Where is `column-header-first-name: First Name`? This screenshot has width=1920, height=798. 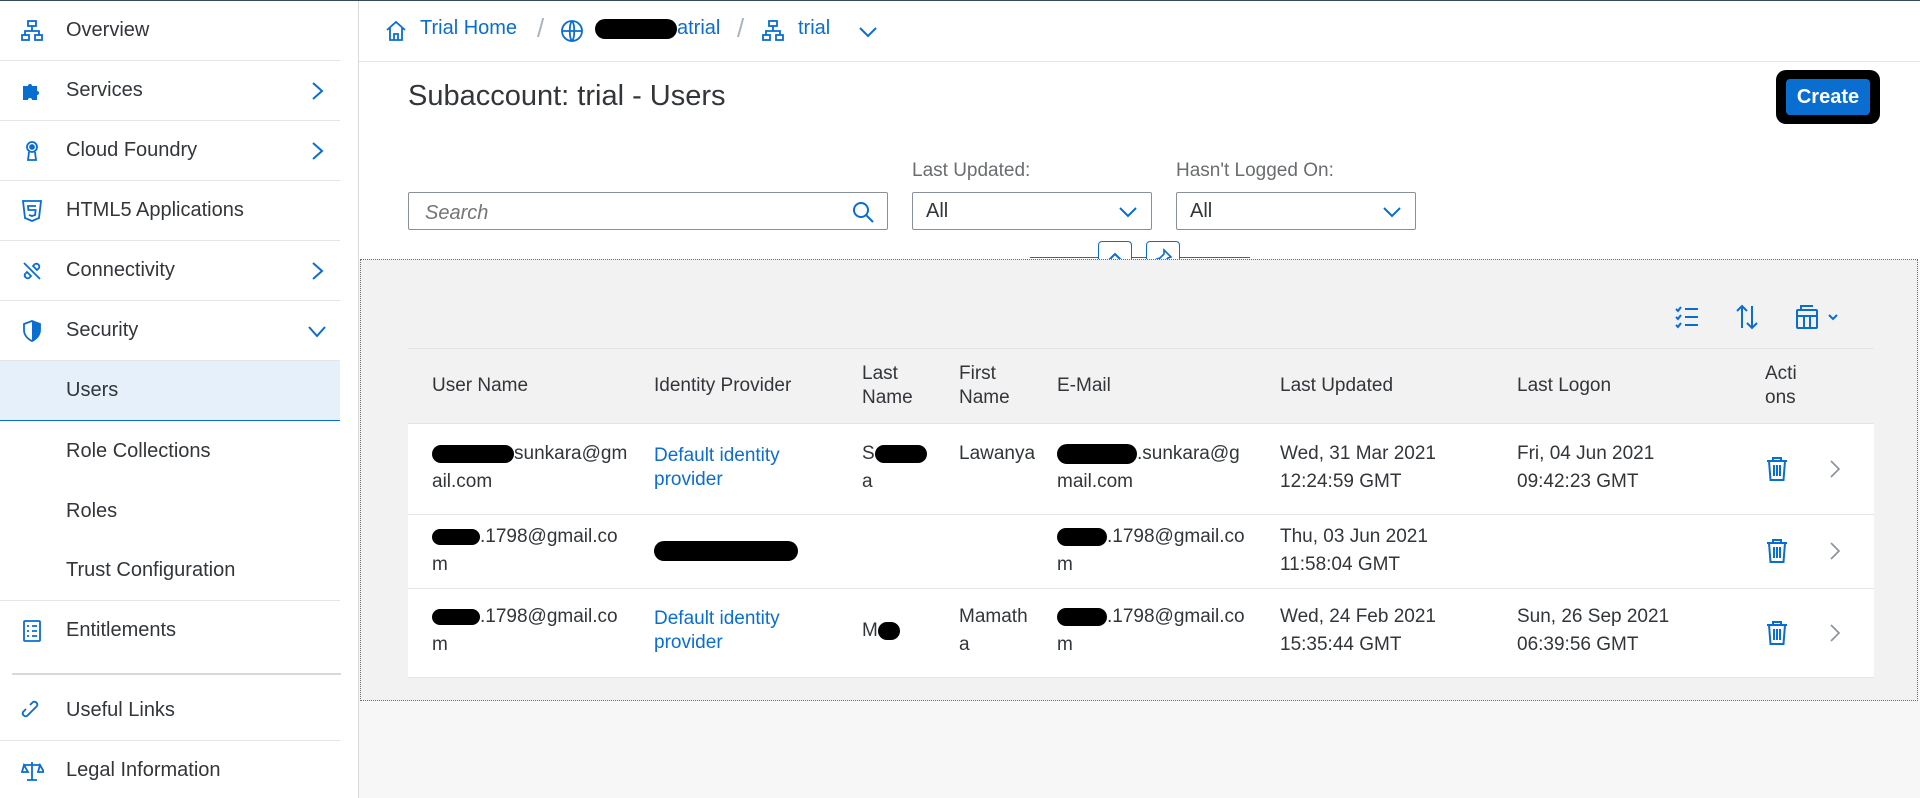 column-header-first-name: First Name is located at coordinates (991, 386).